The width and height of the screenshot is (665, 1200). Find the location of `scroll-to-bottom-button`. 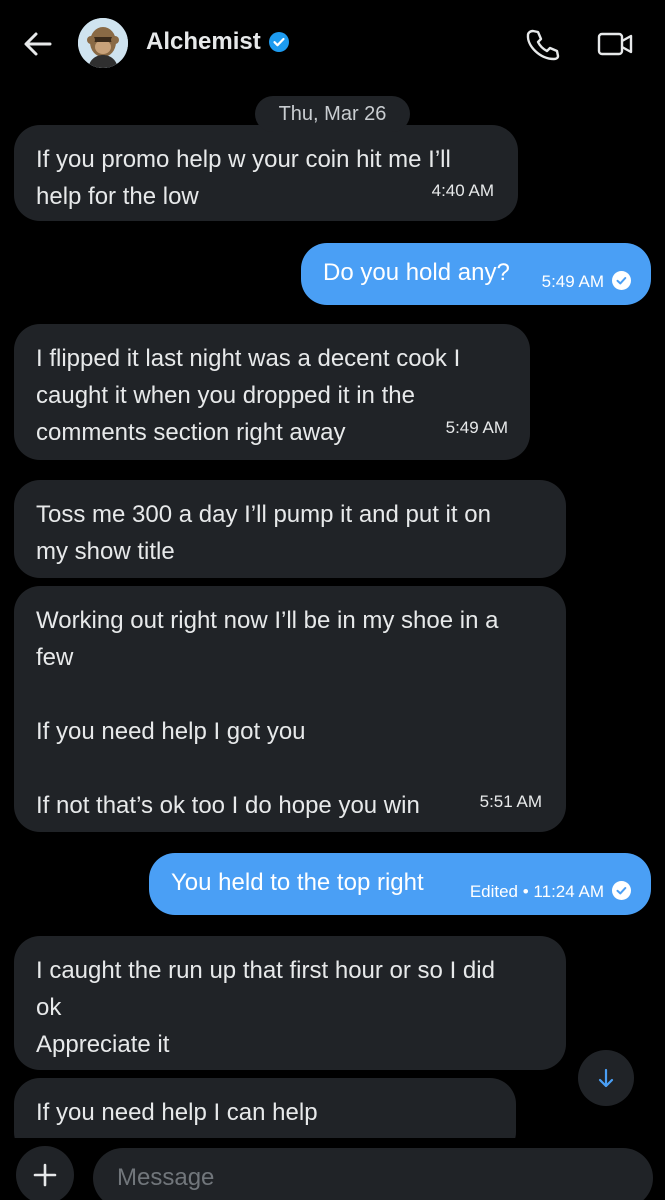

scroll-to-bottom-button is located at coordinates (606, 1078).